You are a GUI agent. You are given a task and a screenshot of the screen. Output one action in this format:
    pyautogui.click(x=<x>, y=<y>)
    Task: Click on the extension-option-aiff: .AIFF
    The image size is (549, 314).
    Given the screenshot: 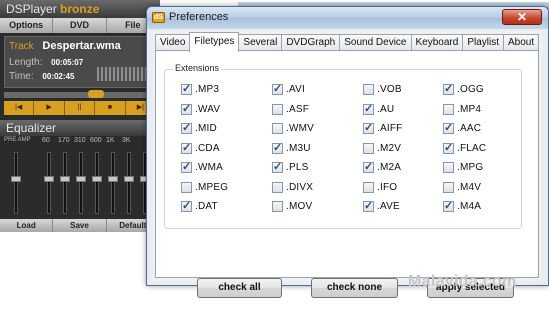 What is the action you would take?
    pyautogui.click(x=382, y=128)
    